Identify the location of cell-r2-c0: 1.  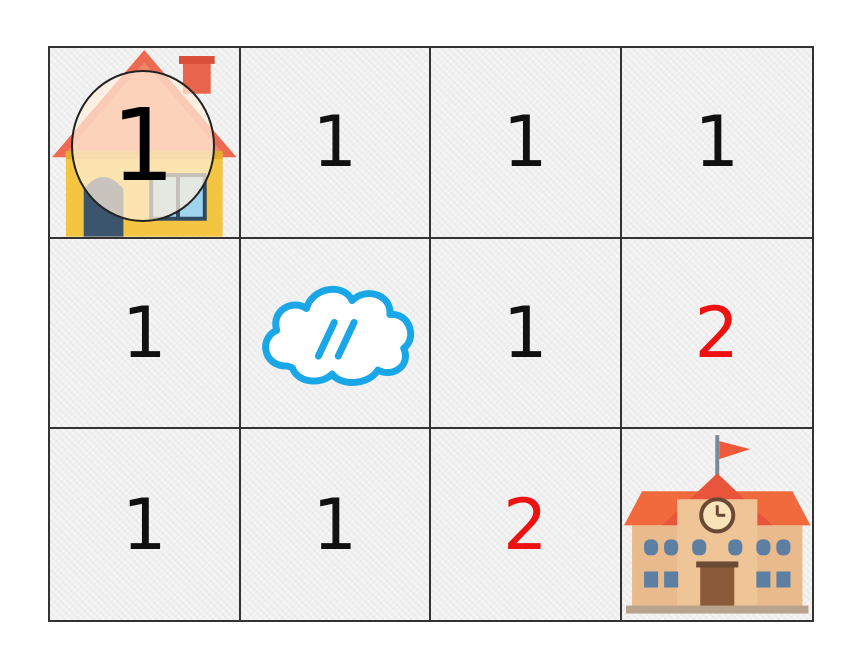
(145, 524).